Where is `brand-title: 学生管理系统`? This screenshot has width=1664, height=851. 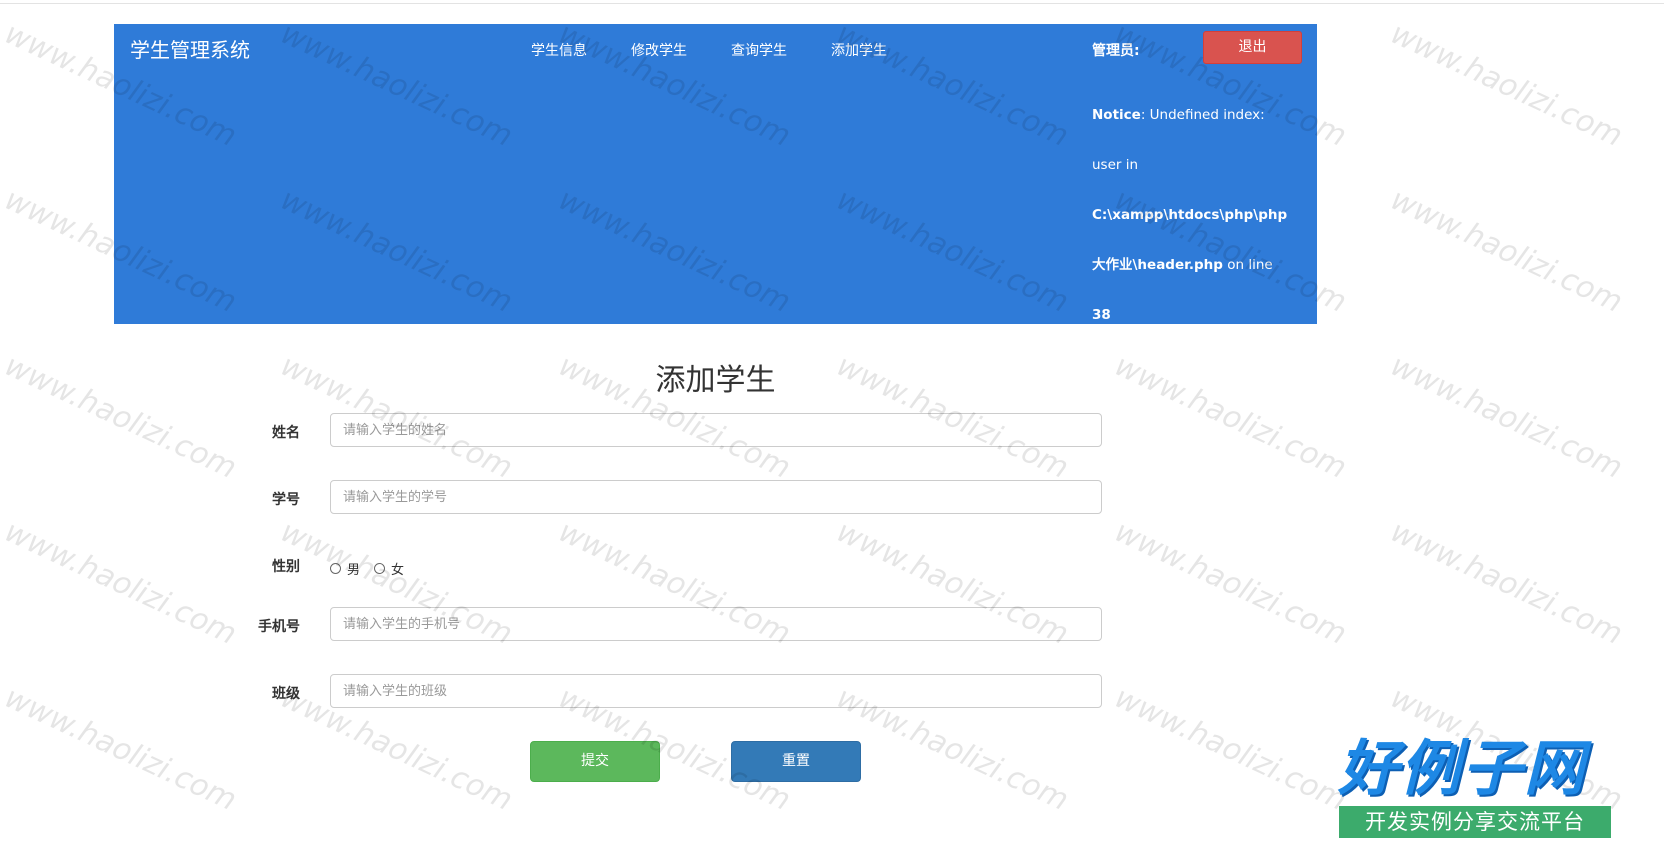
brand-title: 学生管理系统 is located at coordinates (190, 50).